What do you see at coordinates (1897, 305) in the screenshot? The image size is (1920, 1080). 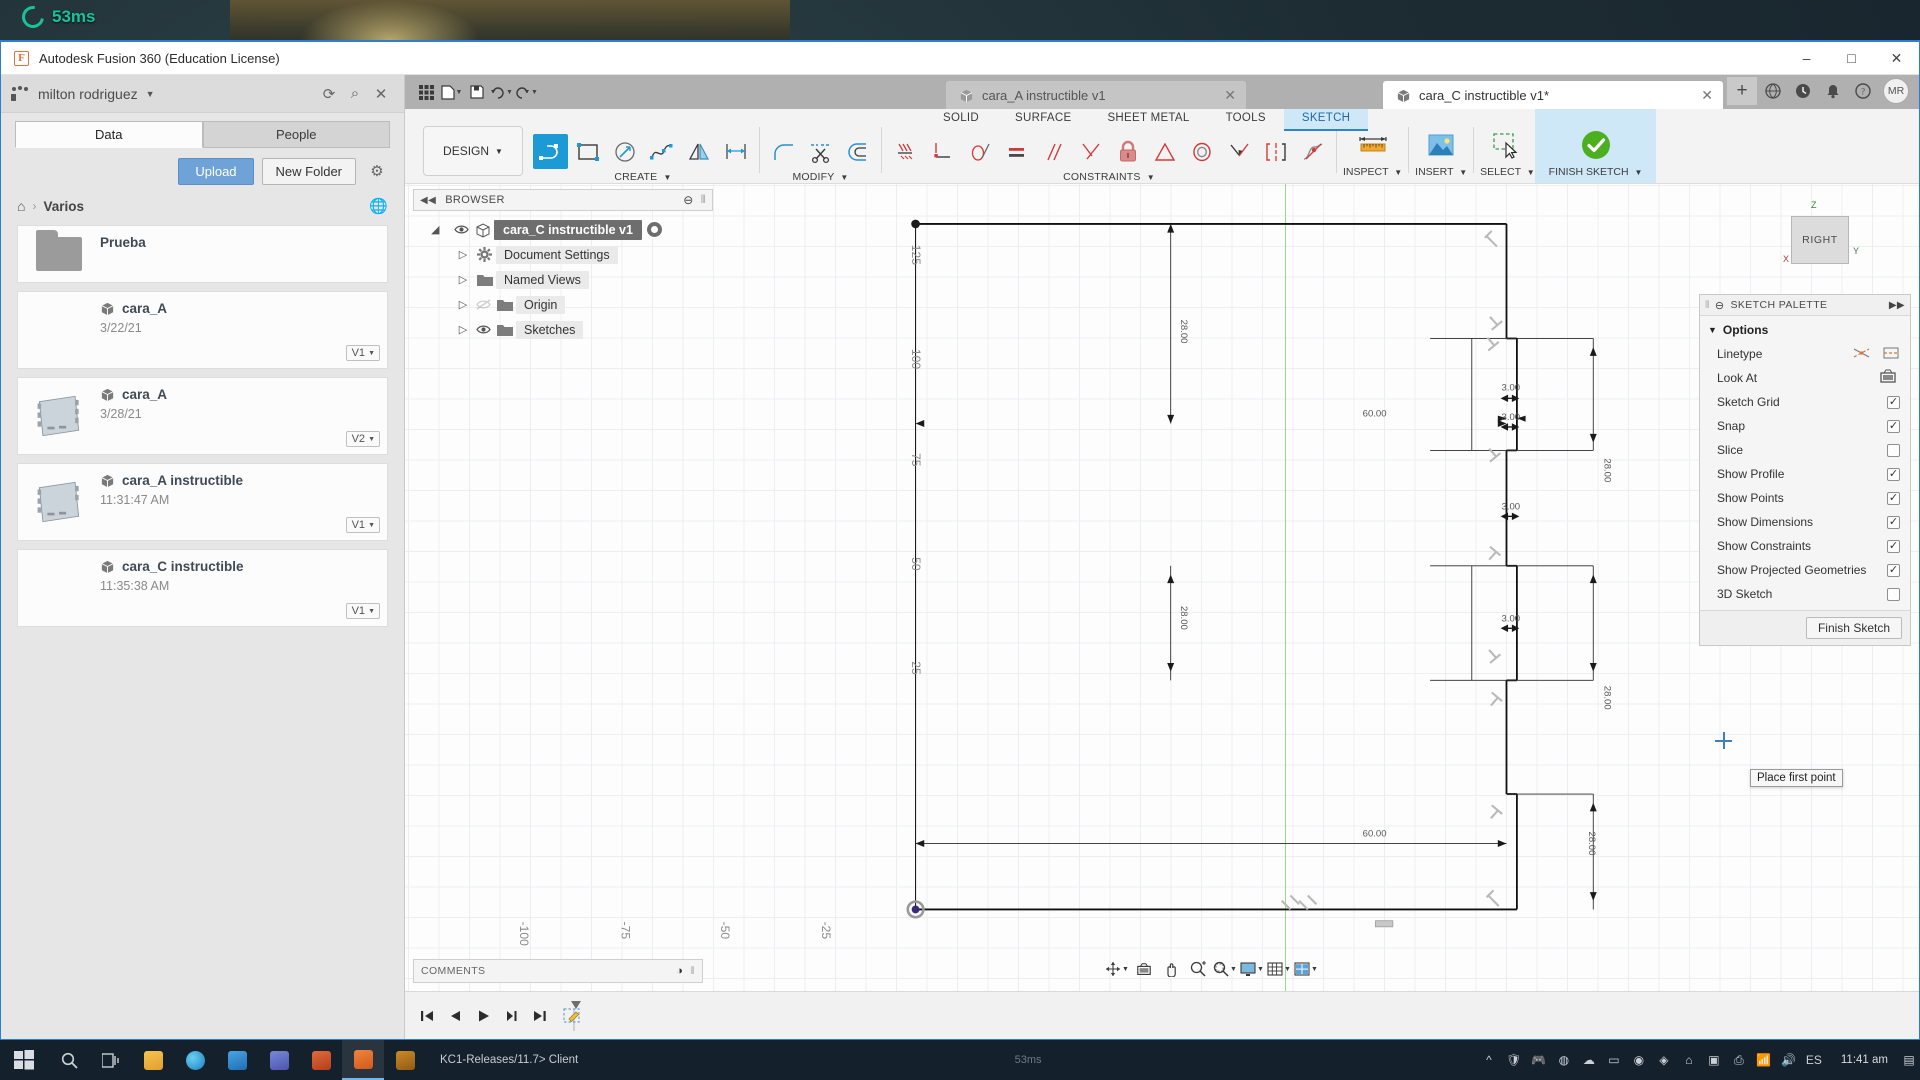 I see `expand-right-icon: ▶▶` at bounding box center [1897, 305].